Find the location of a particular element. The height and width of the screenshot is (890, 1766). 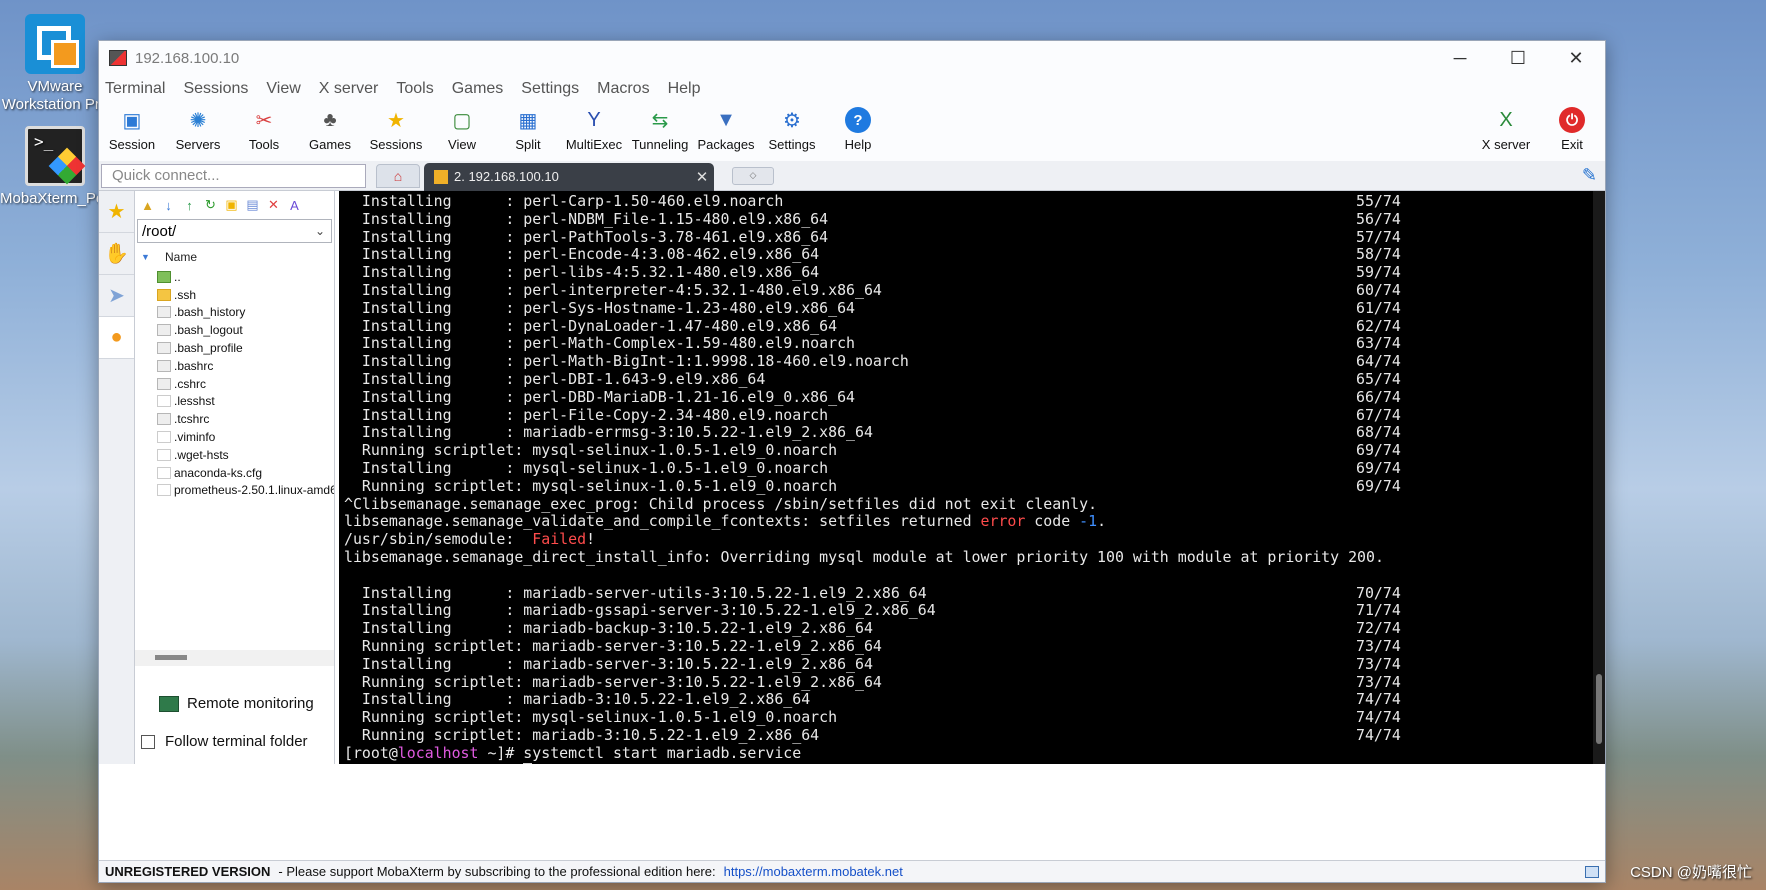

menu-item: View is located at coordinates (283, 89).